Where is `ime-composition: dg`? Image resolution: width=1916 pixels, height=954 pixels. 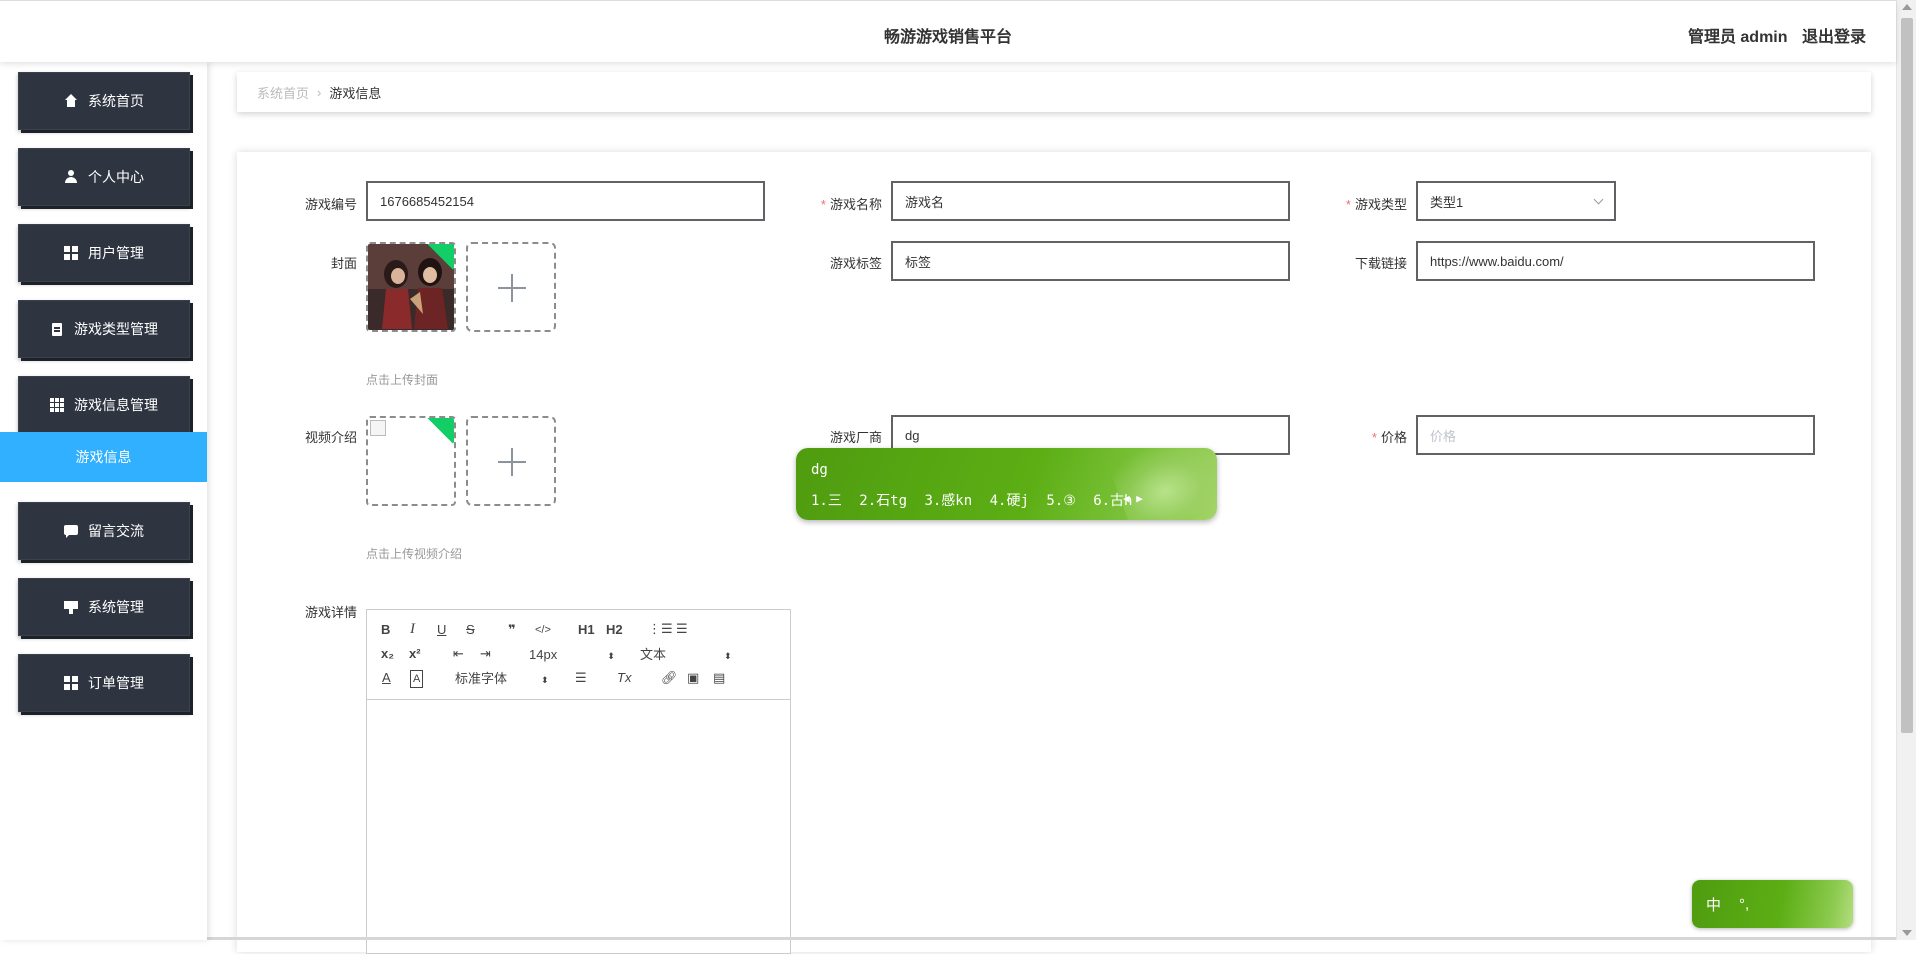
ime-composition: dg is located at coordinates (819, 470).